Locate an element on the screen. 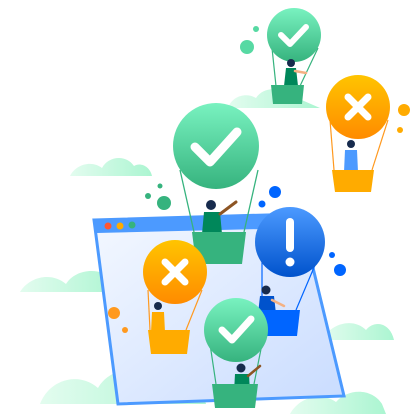  balloon-right-orange is located at coordinates (358, 133).